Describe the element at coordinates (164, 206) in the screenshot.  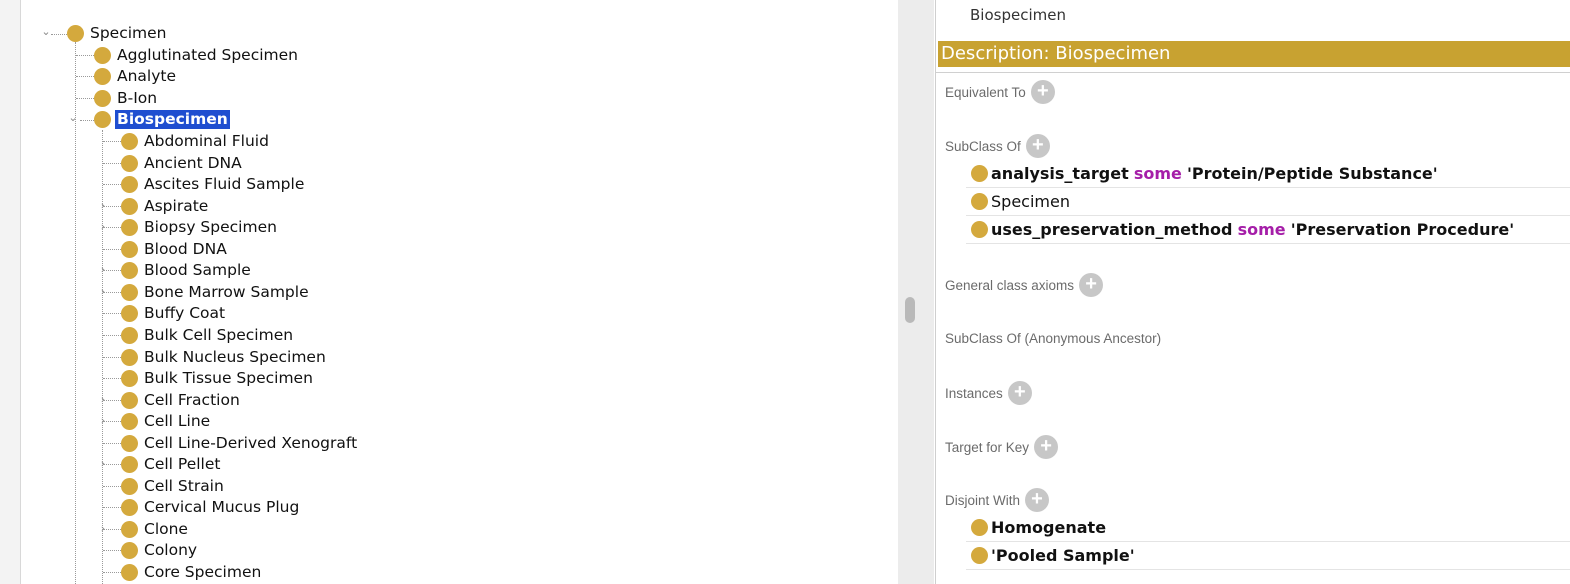
I see `tree-node: Aspirate` at that location.